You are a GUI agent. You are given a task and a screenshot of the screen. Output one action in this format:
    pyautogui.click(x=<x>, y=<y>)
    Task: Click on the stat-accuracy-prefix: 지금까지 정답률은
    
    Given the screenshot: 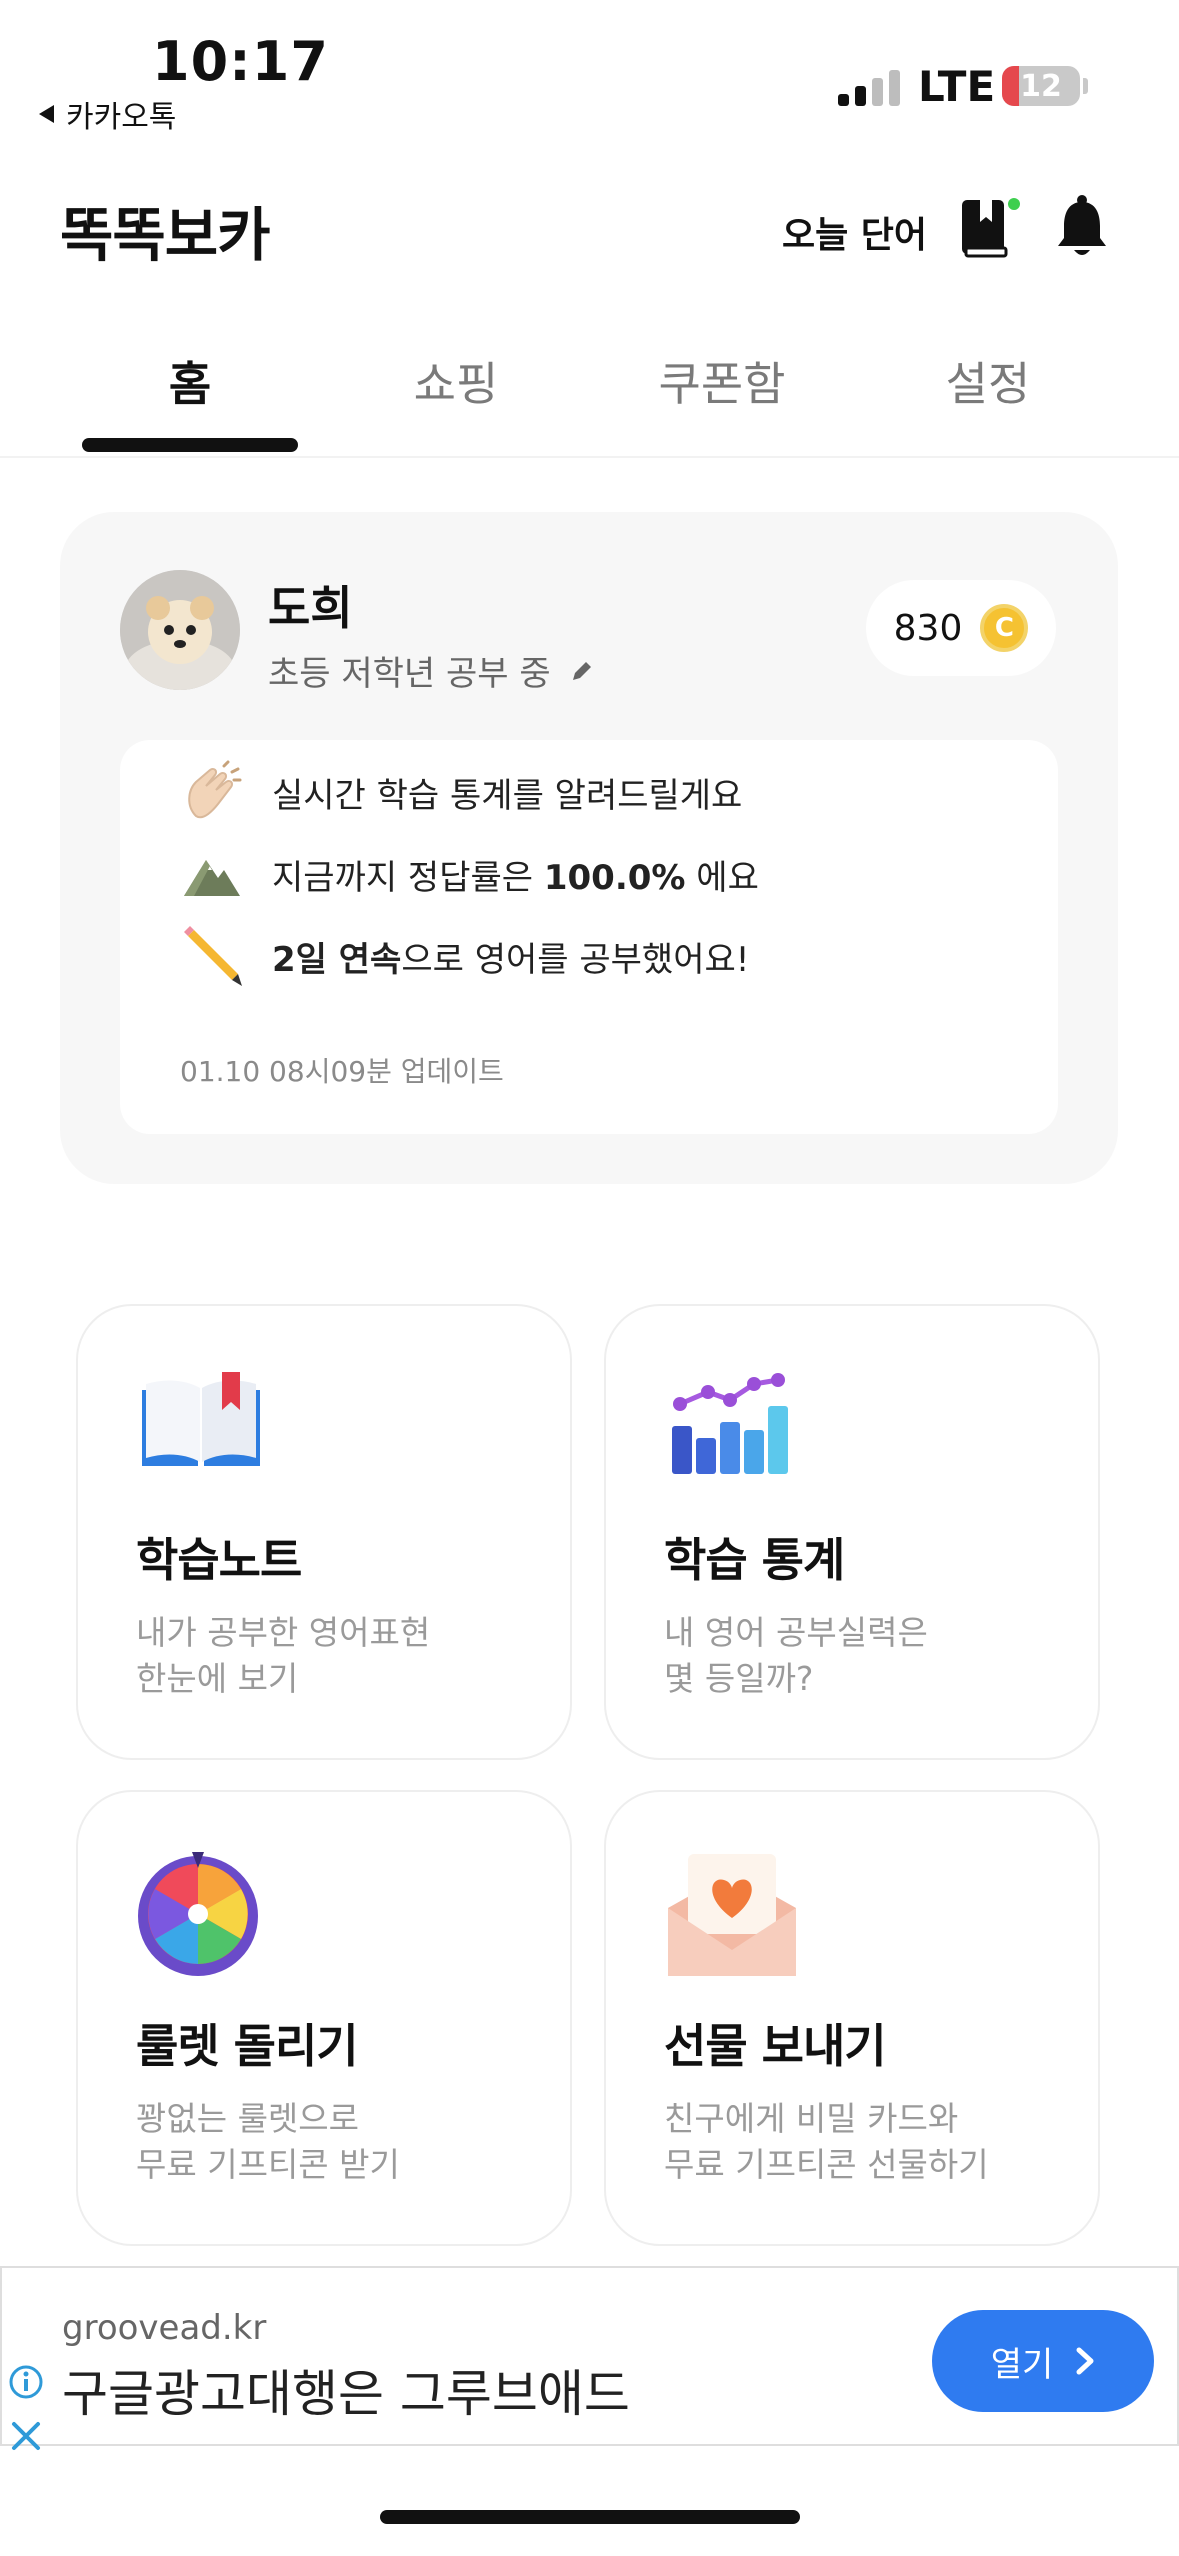 What is the action you would take?
    pyautogui.click(x=408, y=877)
    